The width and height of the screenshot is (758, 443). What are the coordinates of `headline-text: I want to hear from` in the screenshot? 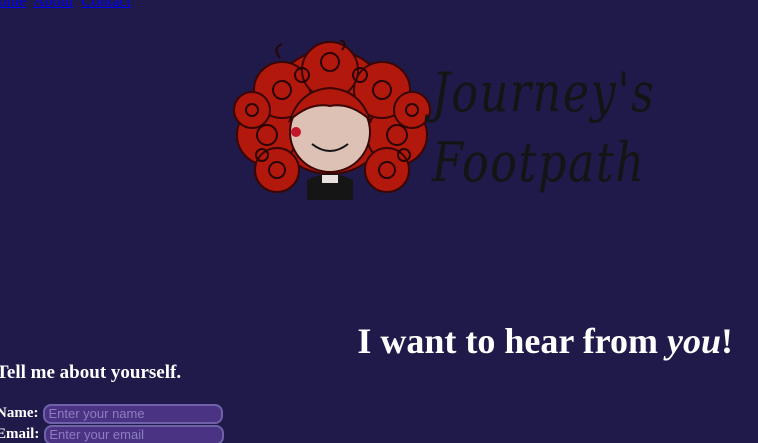 It's located at (512, 341).